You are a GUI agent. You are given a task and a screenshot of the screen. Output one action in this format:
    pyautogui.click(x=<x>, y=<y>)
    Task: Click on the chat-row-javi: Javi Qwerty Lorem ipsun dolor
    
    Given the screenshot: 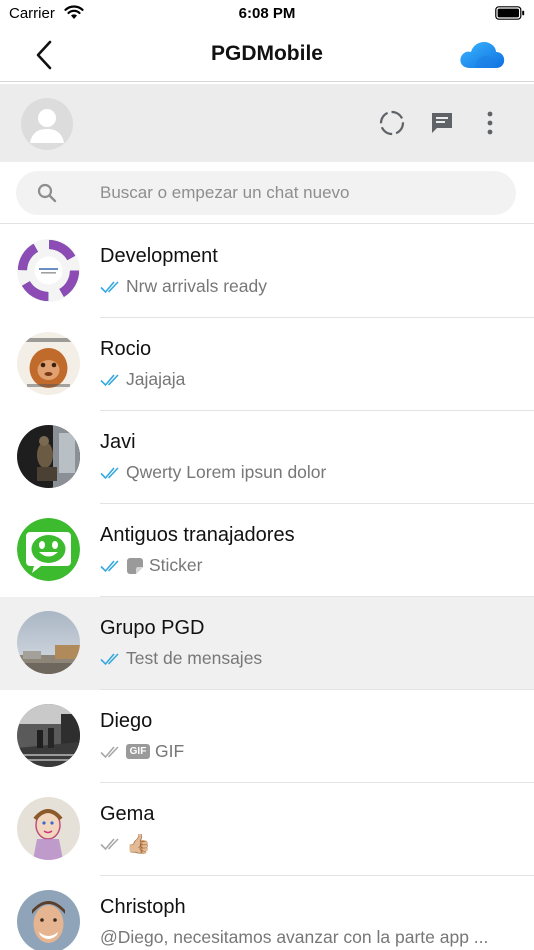 What is the action you would take?
    pyautogui.click(x=267, y=457)
    